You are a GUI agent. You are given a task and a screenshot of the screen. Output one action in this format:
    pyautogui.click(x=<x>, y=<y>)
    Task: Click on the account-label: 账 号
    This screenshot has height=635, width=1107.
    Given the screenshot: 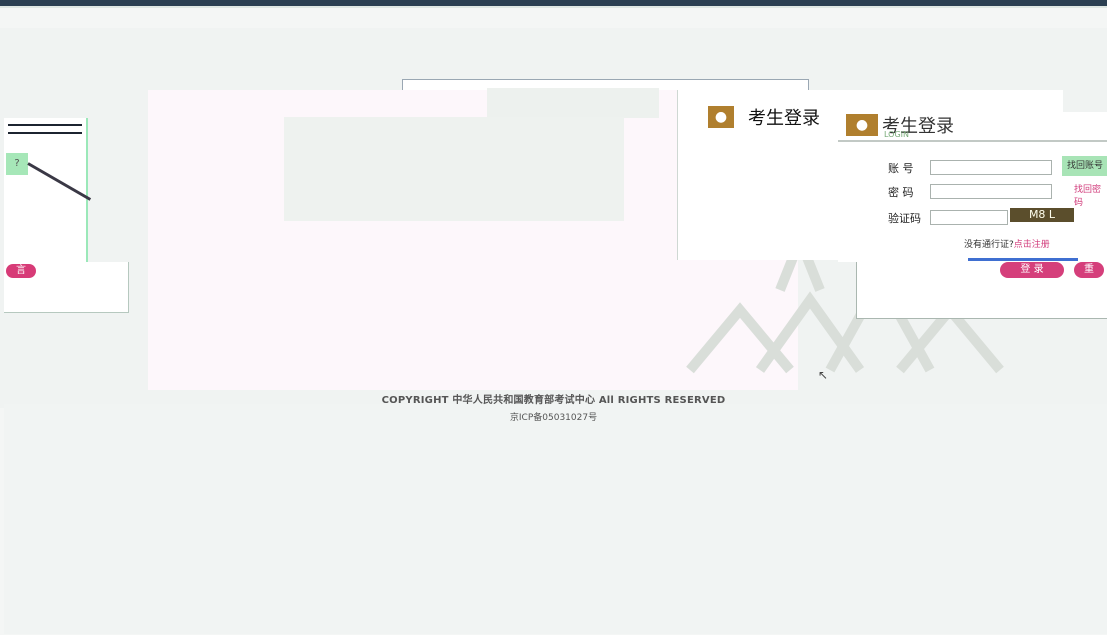 What is the action you would take?
    pyautogui.click(x=901, y=168)
    